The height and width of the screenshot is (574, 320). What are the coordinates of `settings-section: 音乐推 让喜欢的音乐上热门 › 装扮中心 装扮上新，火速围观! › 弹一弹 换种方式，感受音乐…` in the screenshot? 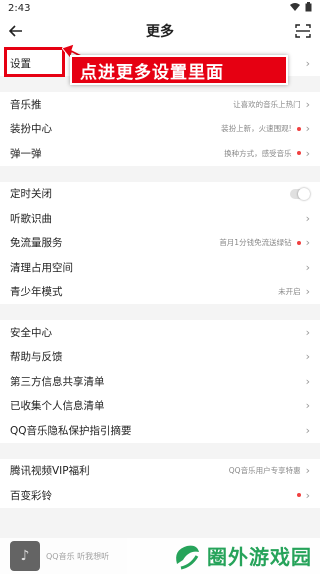 It's located at (160, 129).